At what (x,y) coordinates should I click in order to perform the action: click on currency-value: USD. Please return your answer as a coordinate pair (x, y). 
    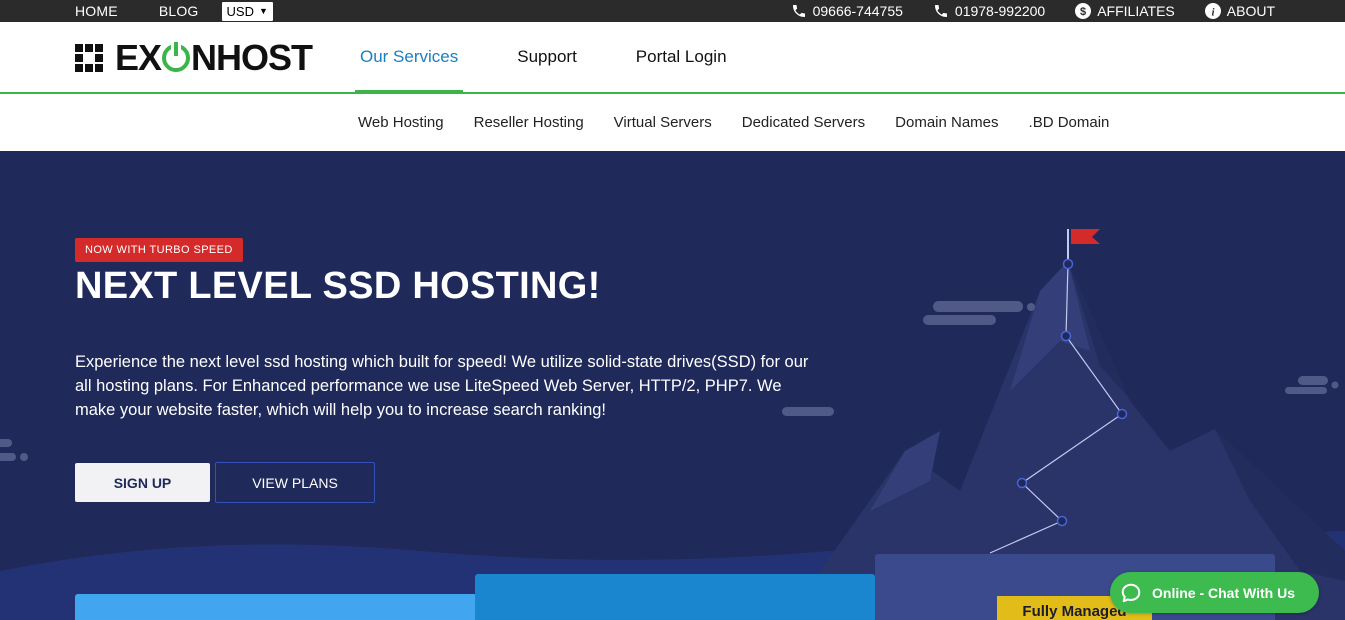
    Looking at the image, I should click on (240, 11).